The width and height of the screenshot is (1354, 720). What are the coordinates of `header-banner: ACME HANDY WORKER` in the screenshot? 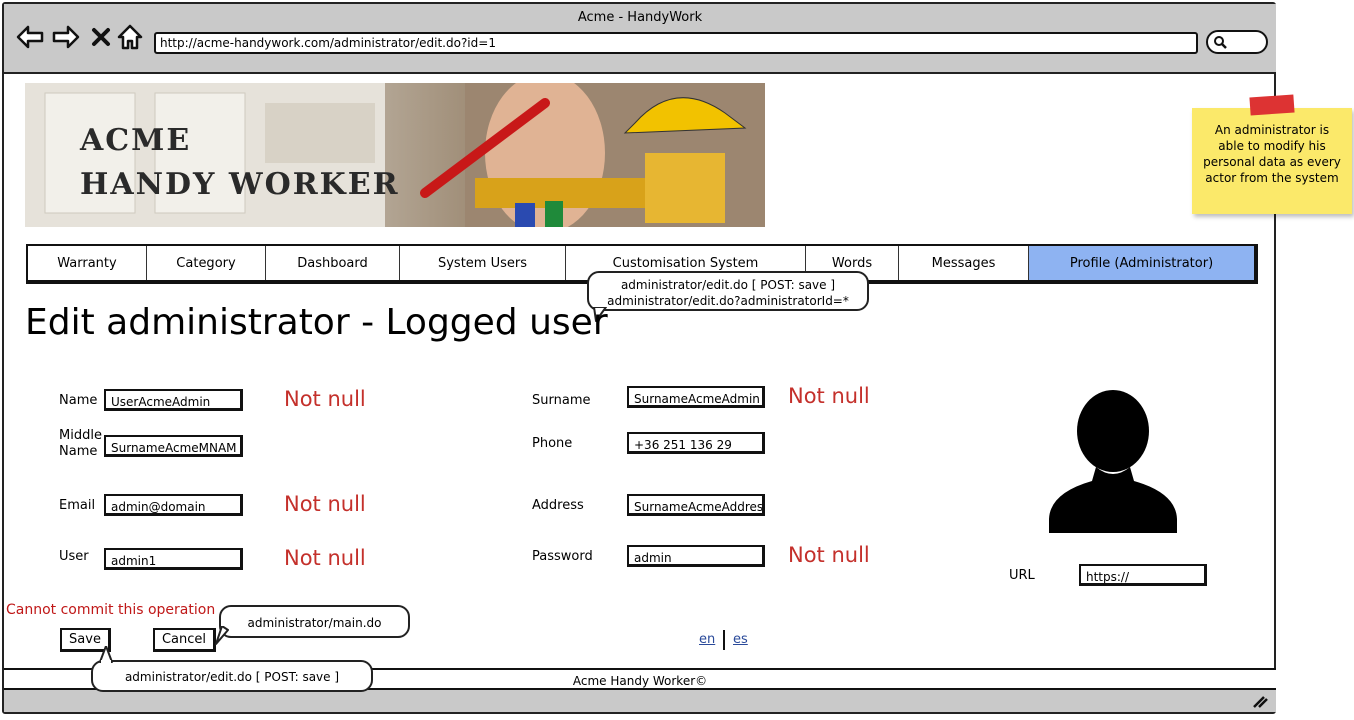 It's located at (395, 155).